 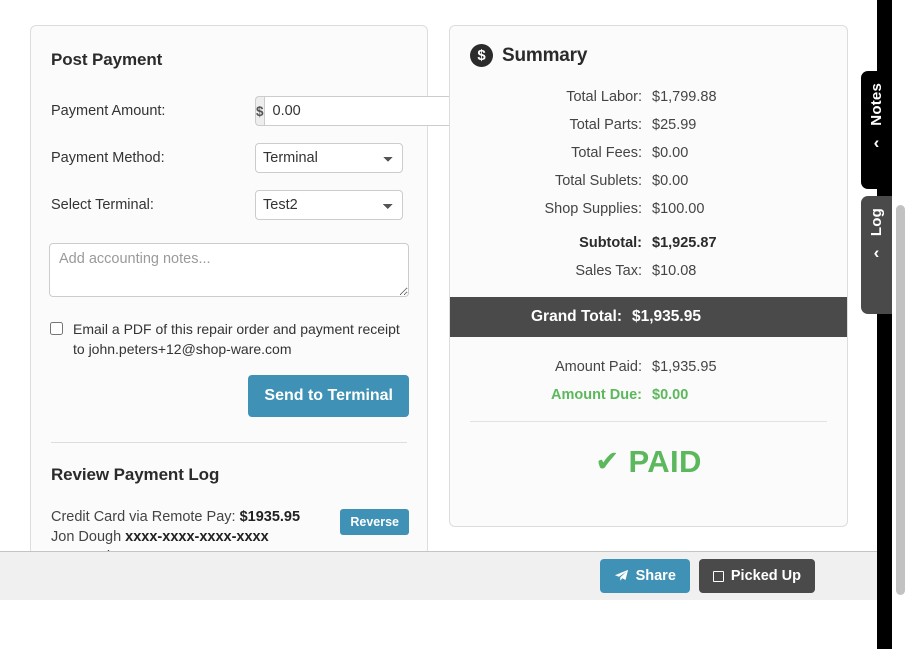 What do you see at coordinates (229, 205) in the screenshot?
I see `select-terminal-row: Select Terminal: Test2` at bounding box center [229, 205].